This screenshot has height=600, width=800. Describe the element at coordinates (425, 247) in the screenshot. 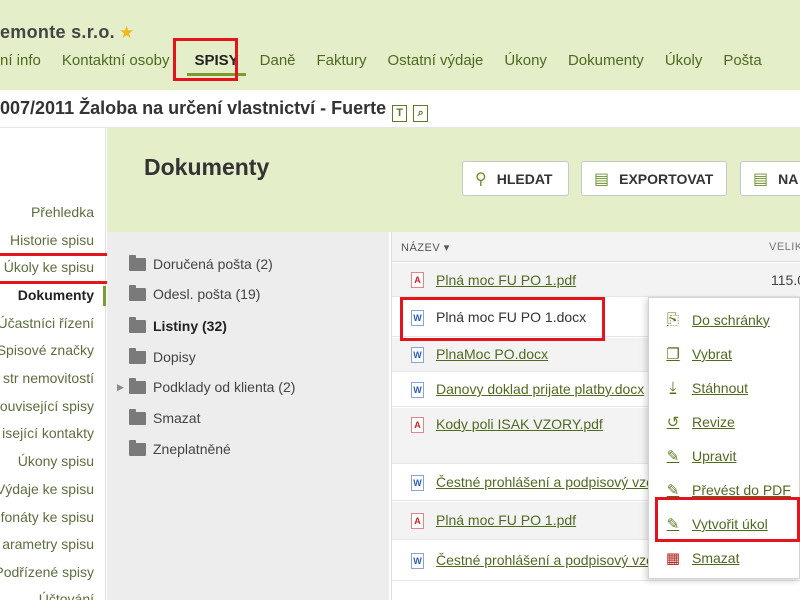

I see `column-name-header: NÁZEV ▾` at that location.